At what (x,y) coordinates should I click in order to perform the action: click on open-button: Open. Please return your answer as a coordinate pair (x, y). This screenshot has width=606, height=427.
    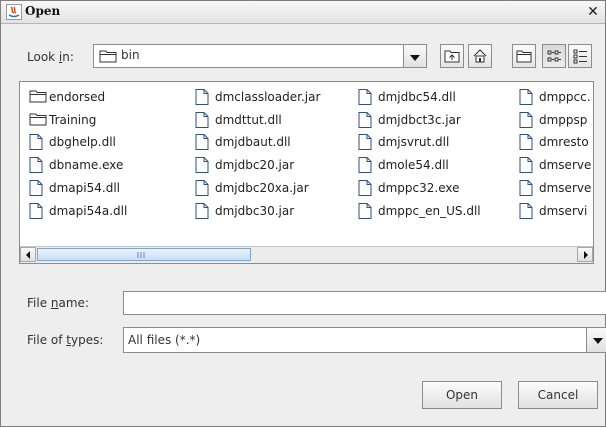
    Looking at the image, I should click on (462, 395).